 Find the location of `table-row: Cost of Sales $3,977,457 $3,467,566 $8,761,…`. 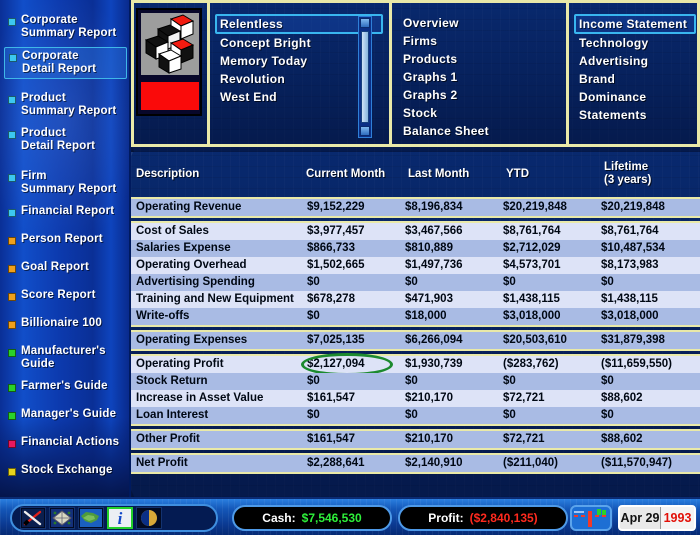

table-row: Cost of Sales $3,977,457 $3,467,566 $8,761,… is located at coordinates (415, 231).